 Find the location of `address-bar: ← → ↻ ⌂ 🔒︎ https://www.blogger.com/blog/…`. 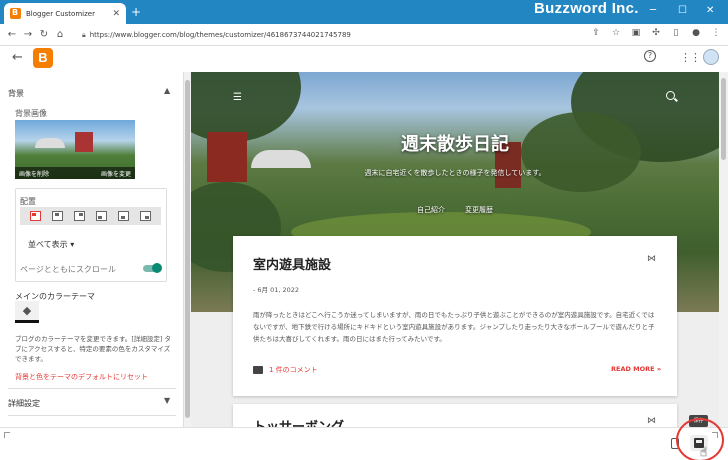

address-bar: ← → ↻ ⌂ 🔒︎ https://www.blogger.com/blog/… is located at coordinates (364, 35).